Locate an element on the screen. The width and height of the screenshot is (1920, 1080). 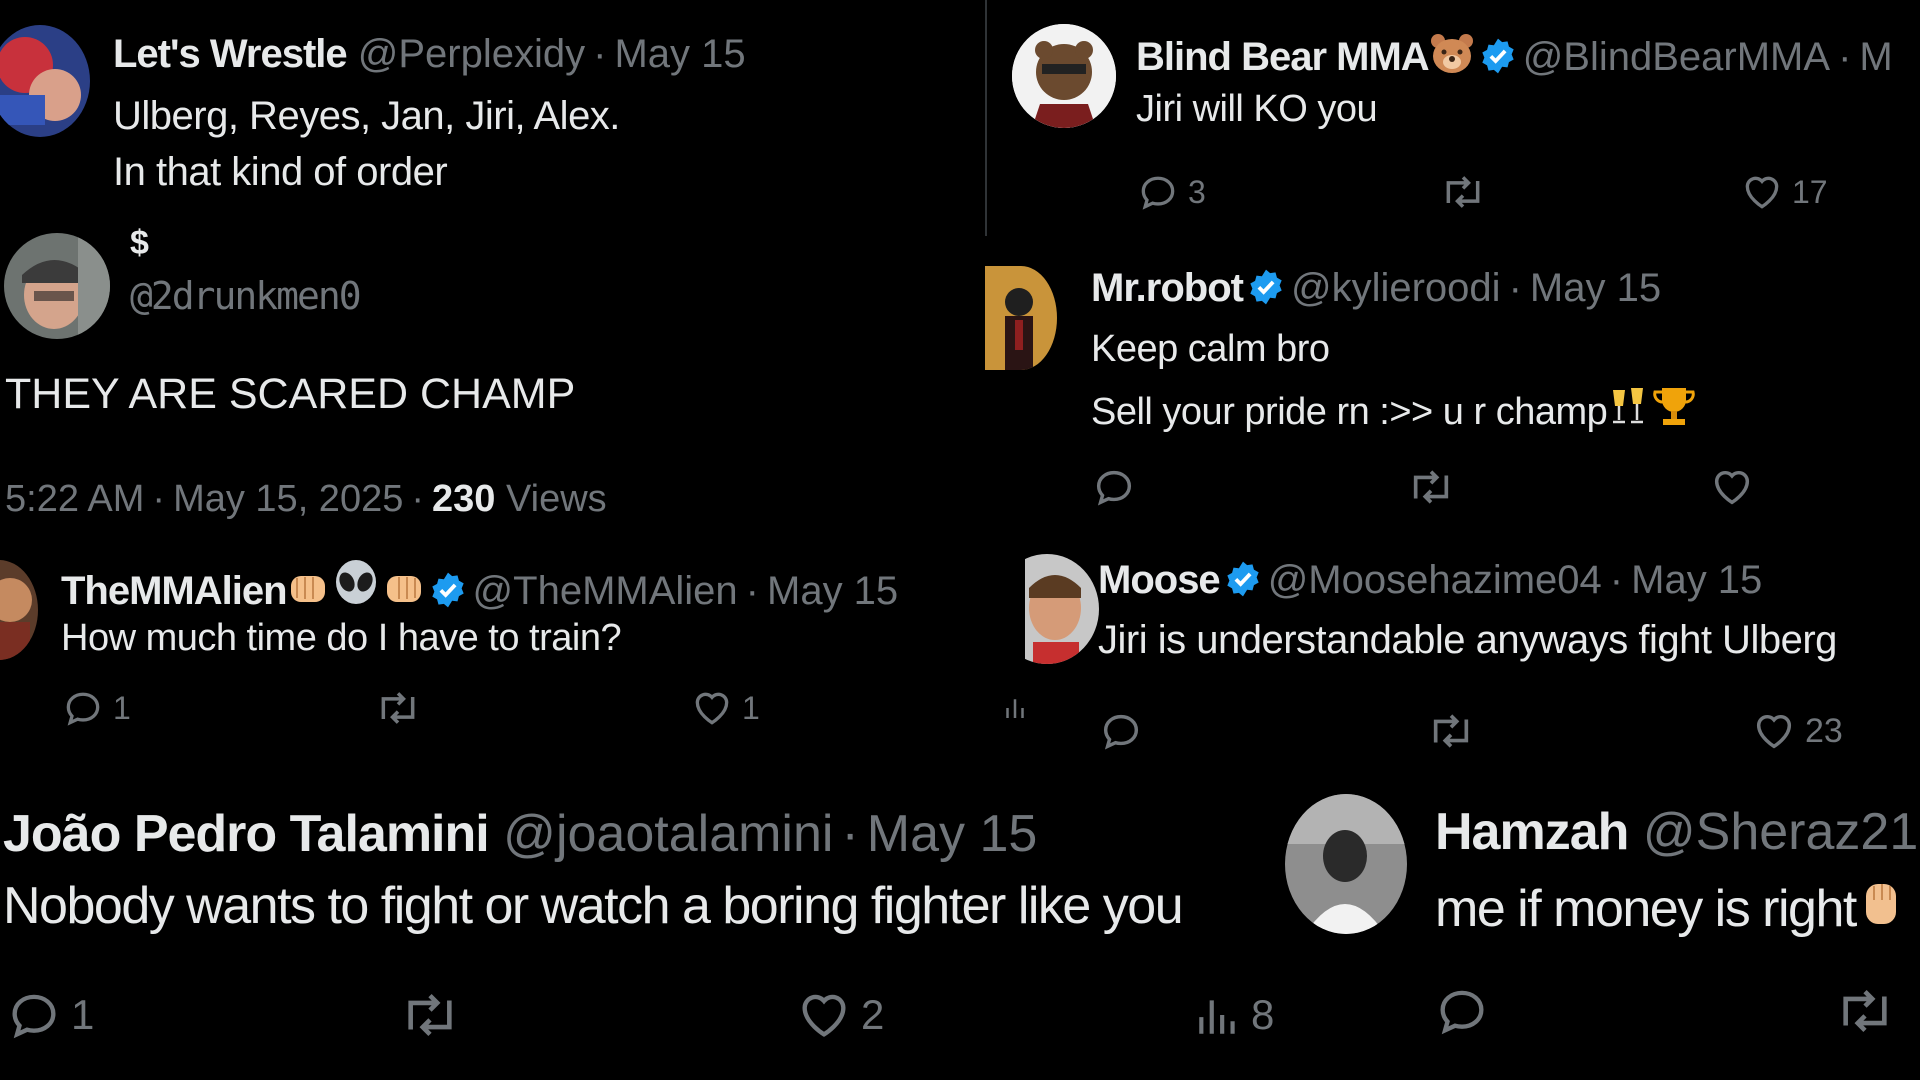
display-name: Hamzah is located at coordinates (1532, 832).